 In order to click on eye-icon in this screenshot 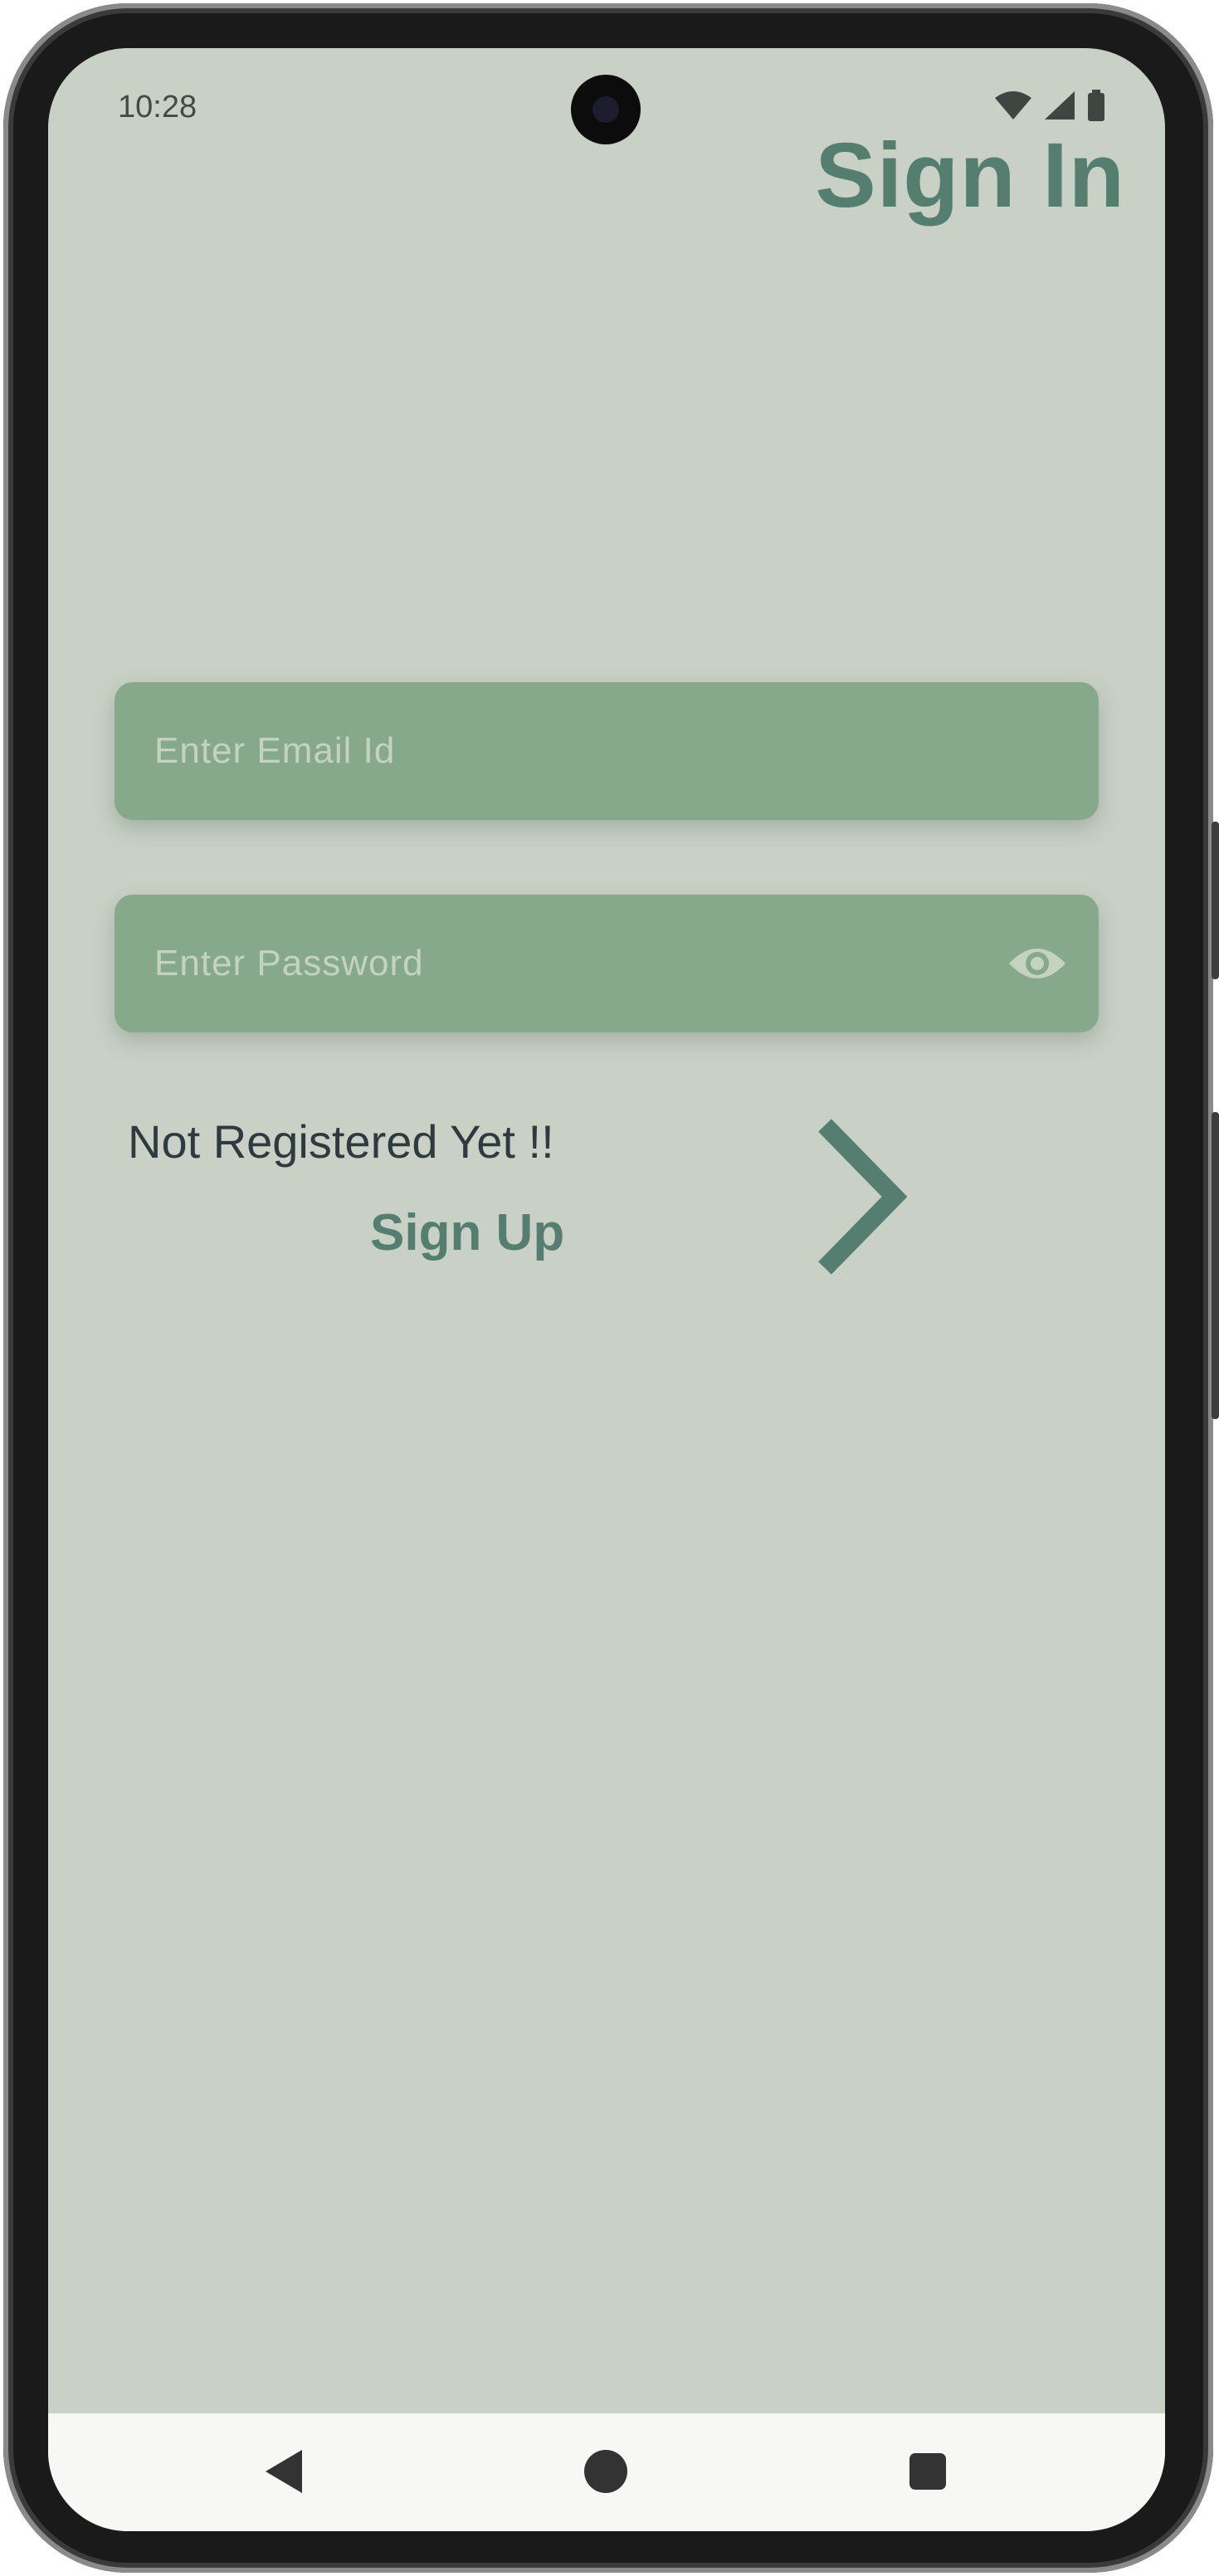, I will do `click(1037, 966)`.